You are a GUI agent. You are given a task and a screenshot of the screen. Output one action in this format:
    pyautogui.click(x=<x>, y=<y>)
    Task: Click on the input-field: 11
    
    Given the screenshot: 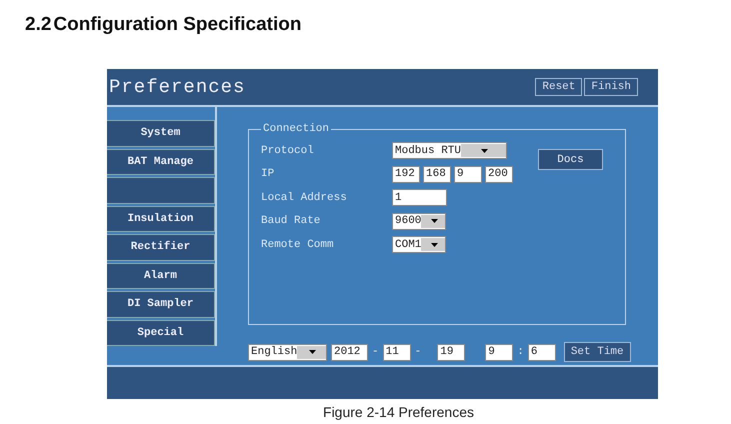 What is the action you would take?
    pyautogui.click(x=396, y=352)
    